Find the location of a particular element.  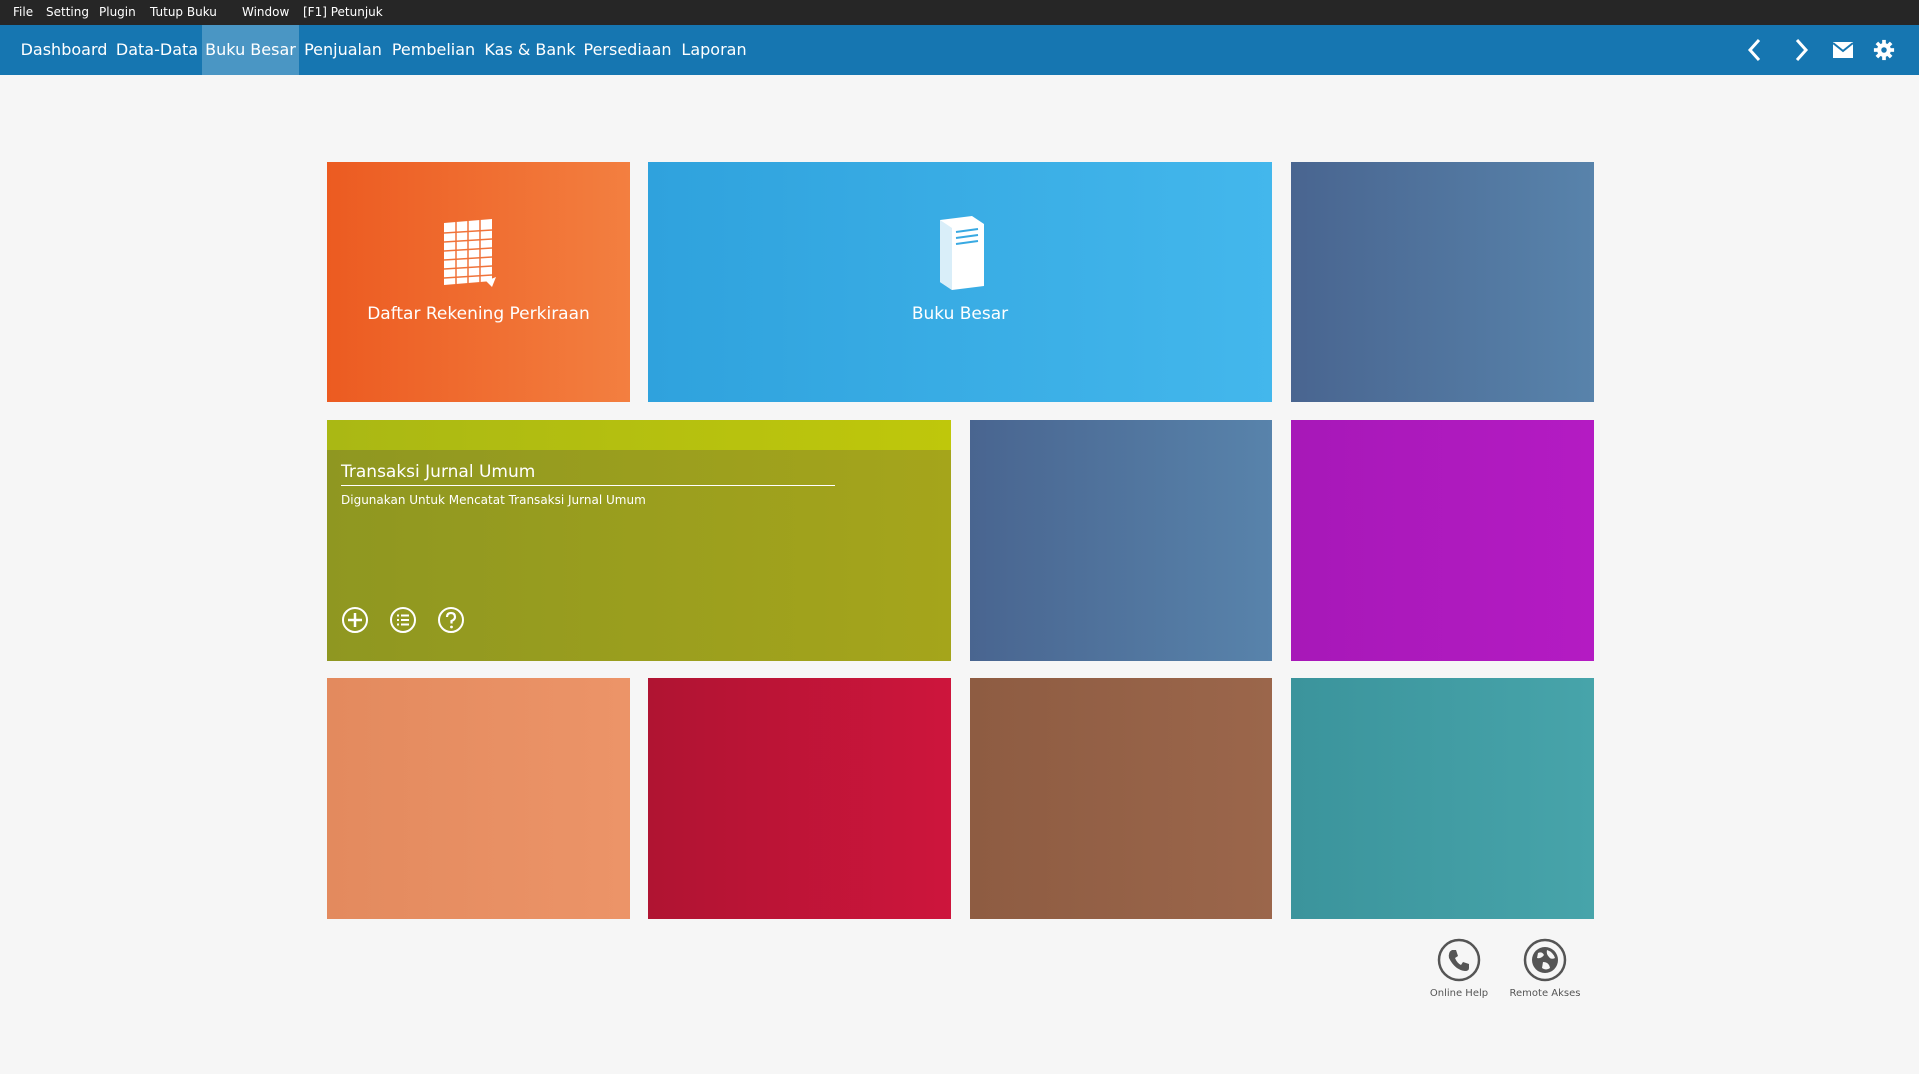

online-help-label: Online Help is located at coordinates (1459, 993).